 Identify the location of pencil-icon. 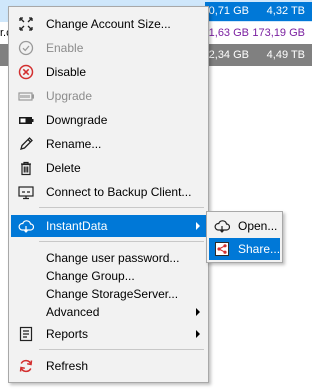
(26, 144).